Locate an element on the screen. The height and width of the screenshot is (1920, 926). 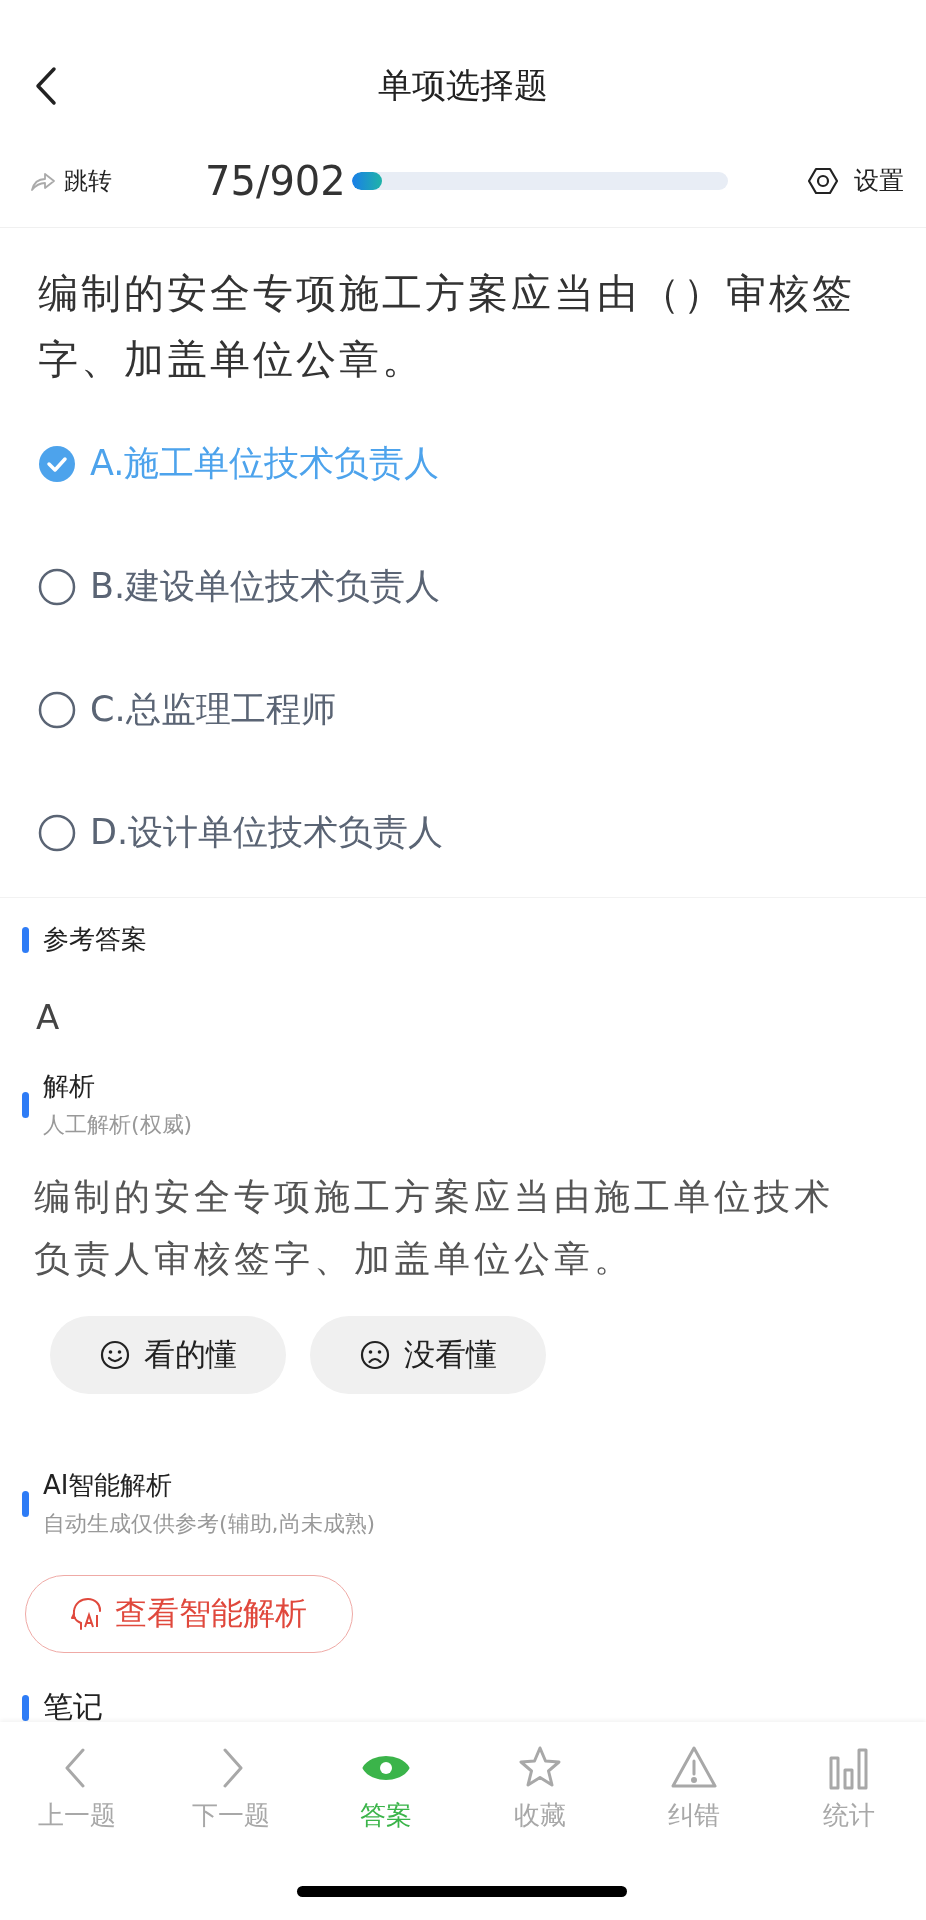
progress-count: 75/902 is located at coordinates (275, 180).